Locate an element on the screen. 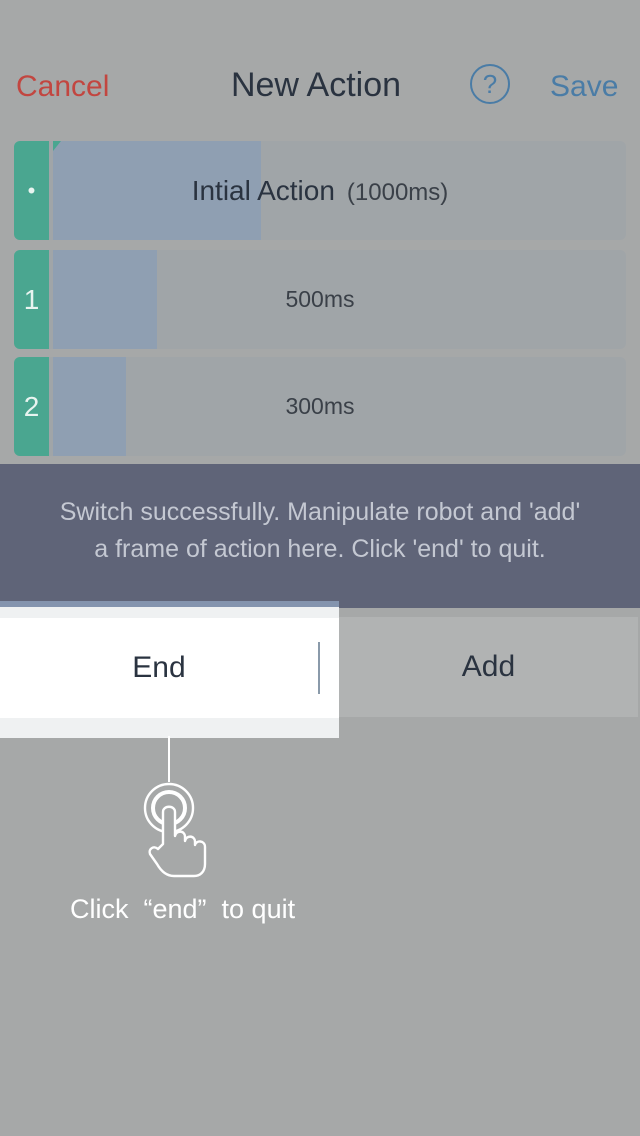 The image size is (640, 1136). action-row-2: 2 300ms is located at coordinates (320, 406).